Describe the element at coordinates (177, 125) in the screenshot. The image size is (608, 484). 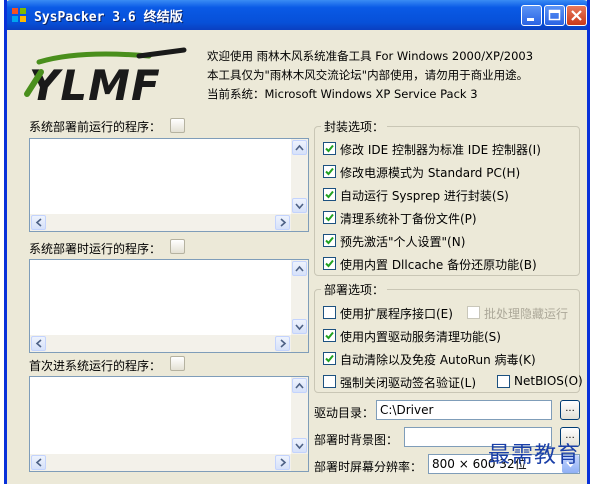
I see `pre-deploy-small-button` at that location.